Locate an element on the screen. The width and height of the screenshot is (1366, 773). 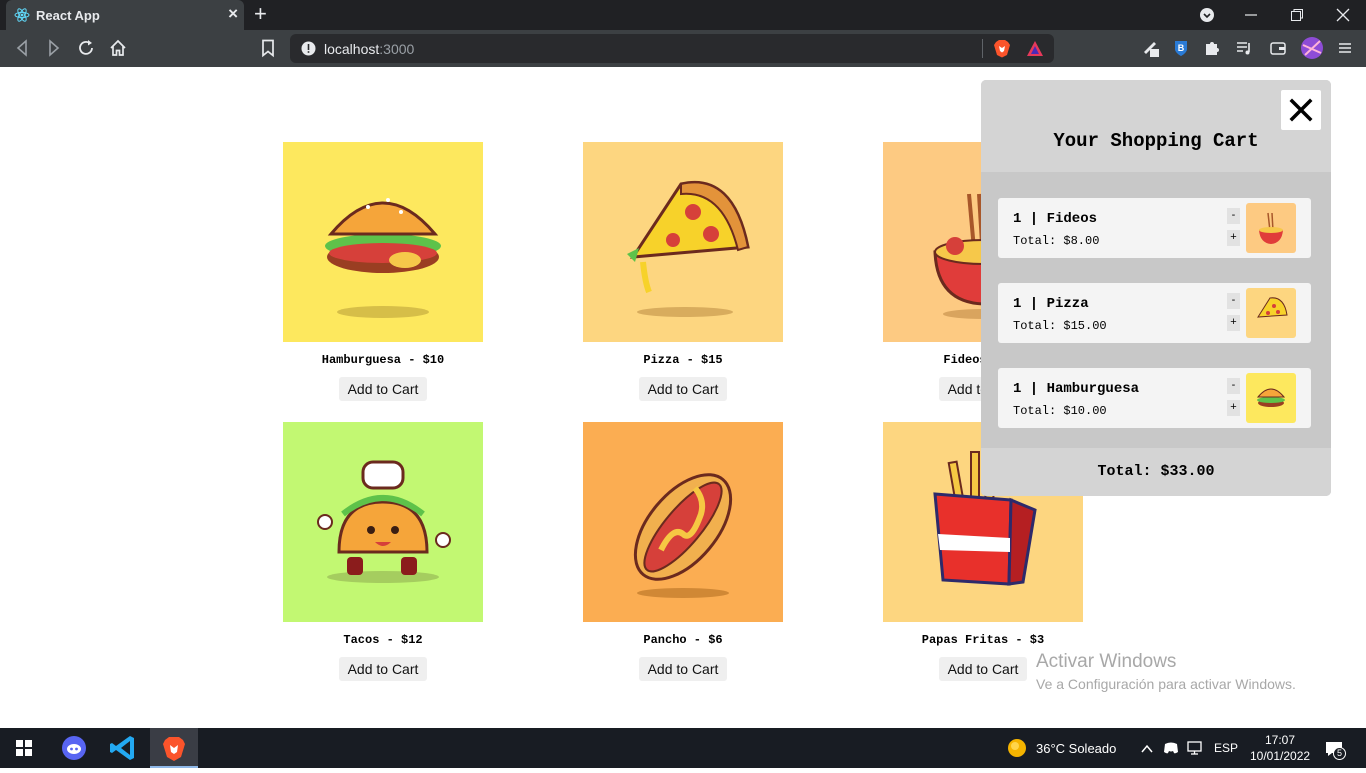
taskbar-brave is located at coordinates (174, 748).